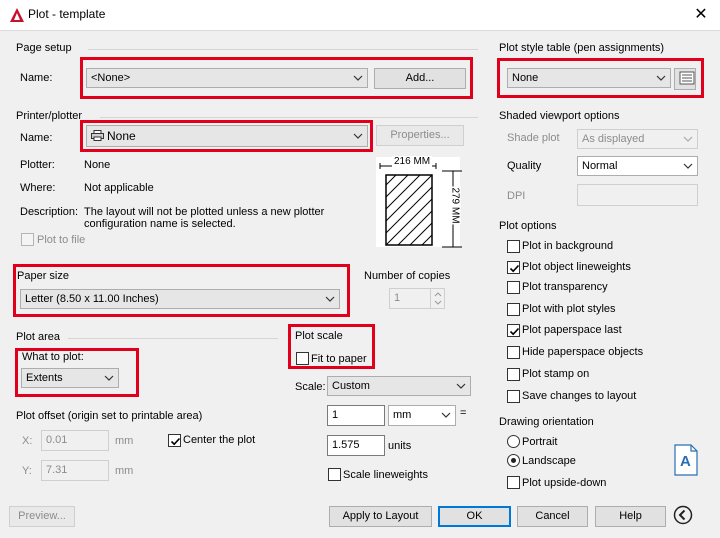  I want to click on highlight-box-page-setup, so click(276, 78).